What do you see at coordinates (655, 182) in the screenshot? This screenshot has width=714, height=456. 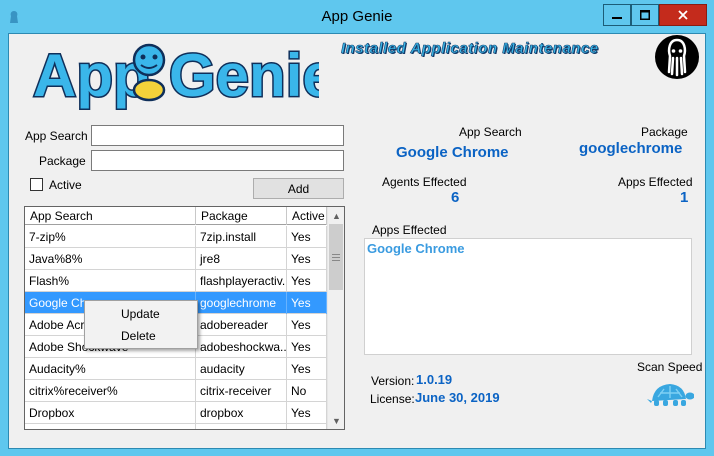 I see `apps-effected-label: Apps Effected` at bounding box center [655, 182].